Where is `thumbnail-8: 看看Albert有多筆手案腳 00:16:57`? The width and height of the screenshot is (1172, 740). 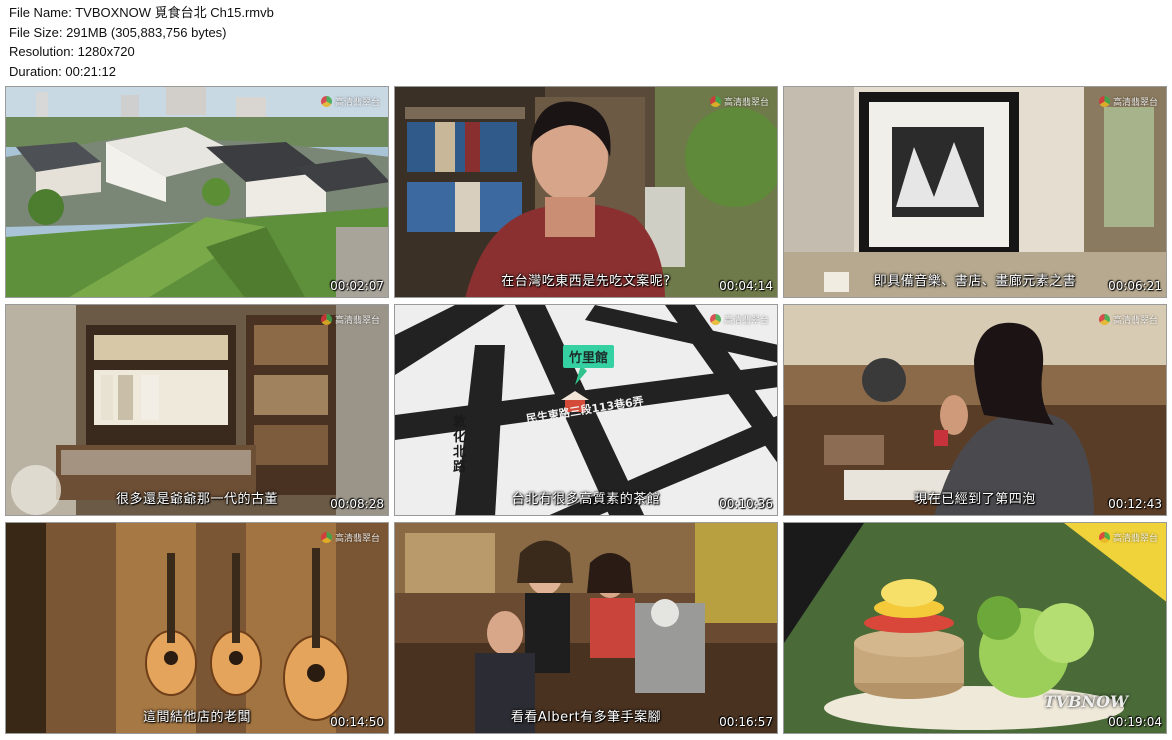 thumbnail-8: 看看Albert有多筆手案腳 00:16:57 is located at coordinates (586, 628).